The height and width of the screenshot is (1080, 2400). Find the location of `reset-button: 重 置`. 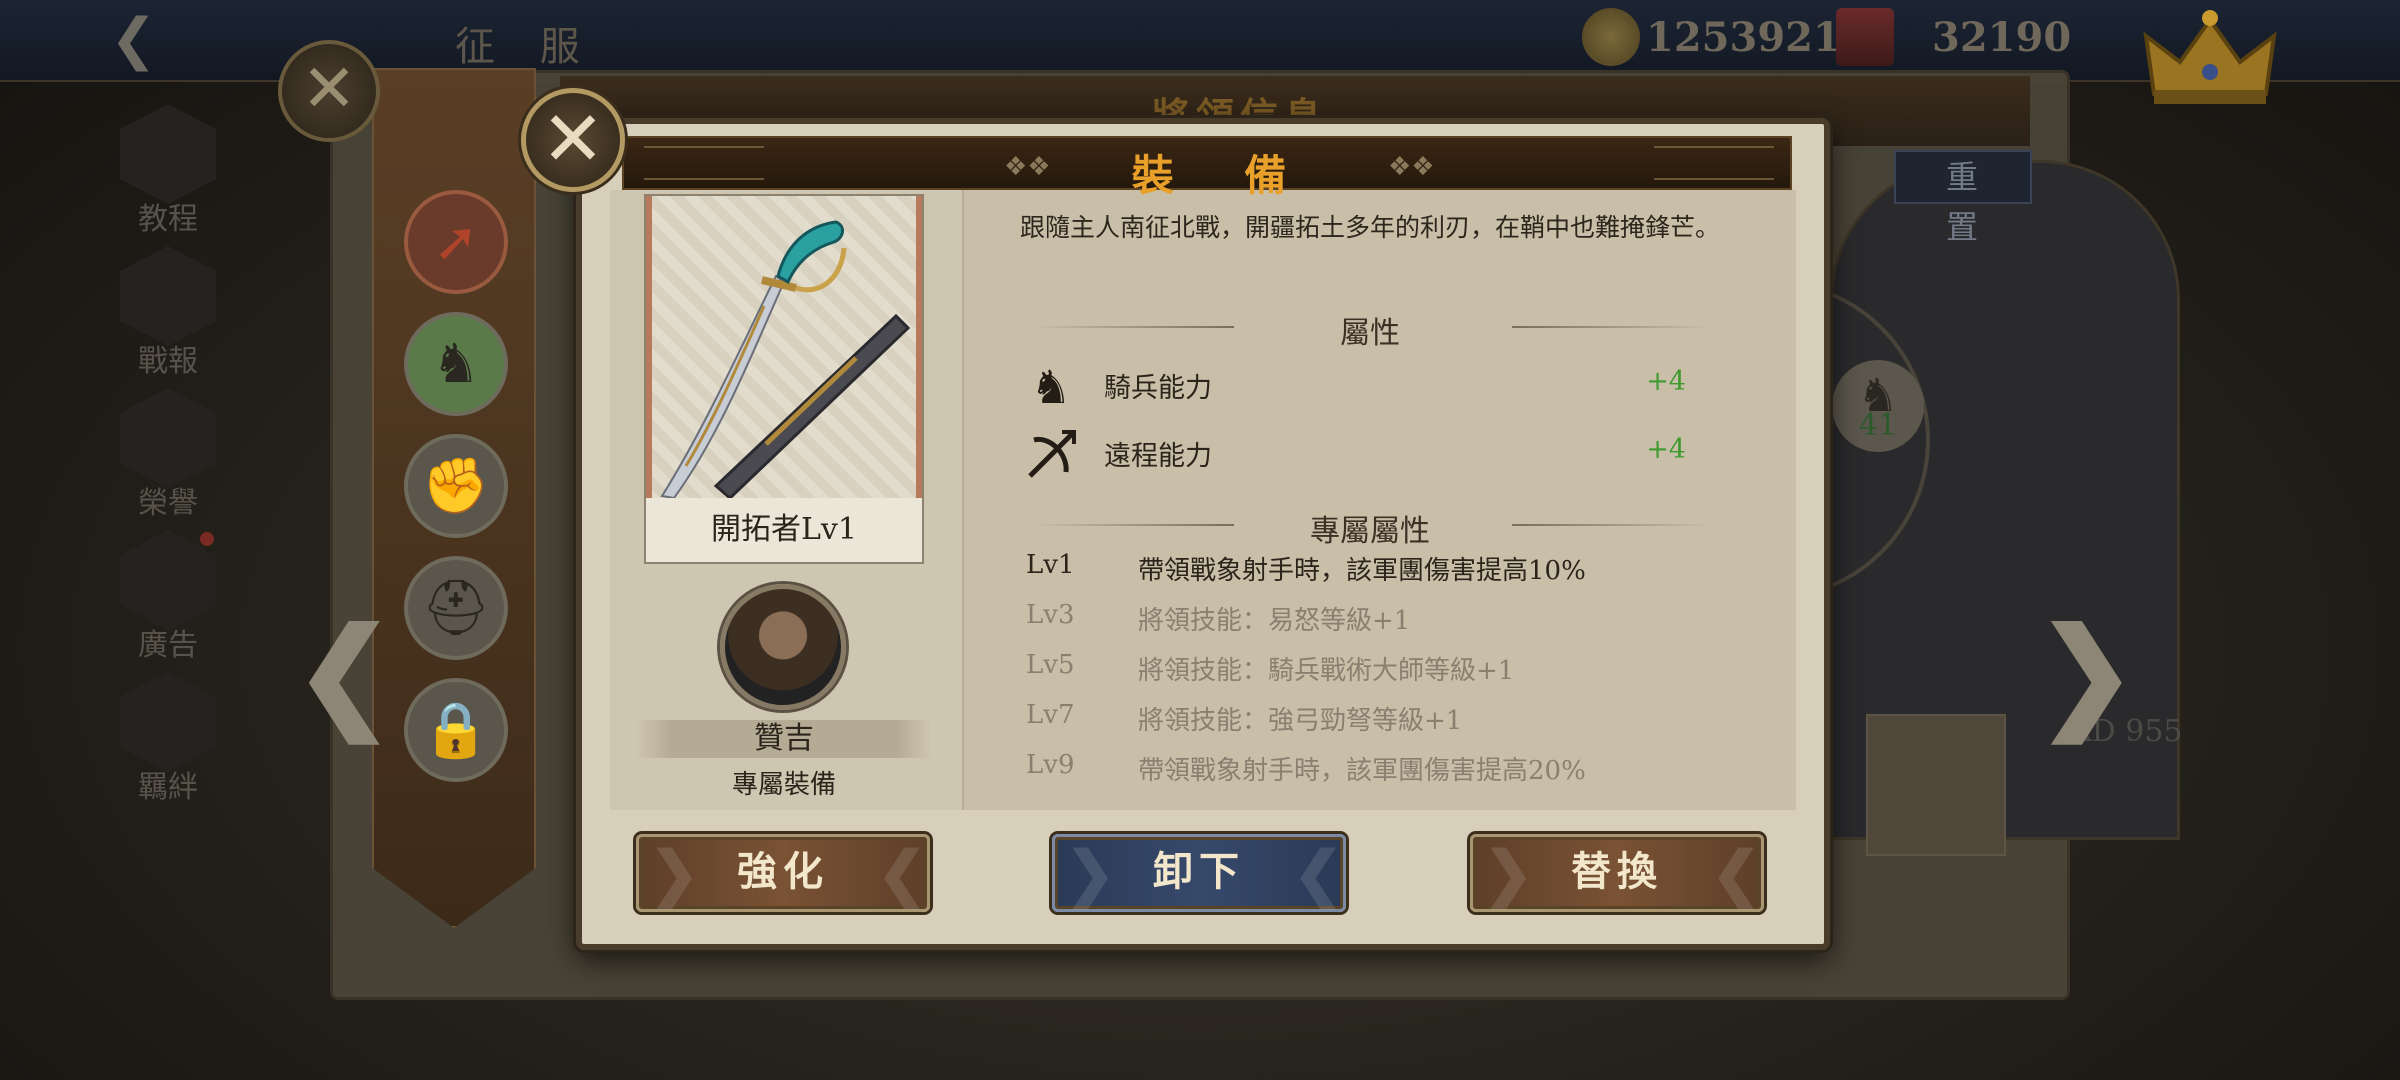

reset-button: 重 置 is located at coordinates (1963, 198).